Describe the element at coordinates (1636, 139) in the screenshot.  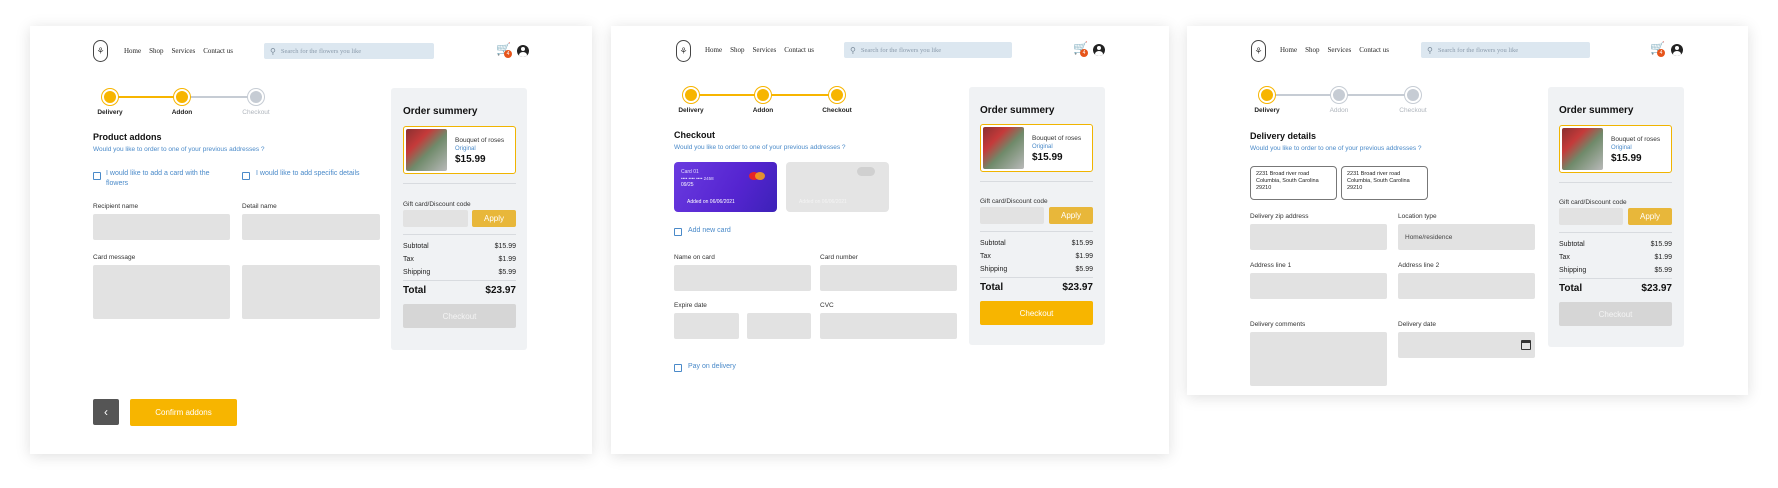
I see `product-name: Bouquet of roses` at that location.